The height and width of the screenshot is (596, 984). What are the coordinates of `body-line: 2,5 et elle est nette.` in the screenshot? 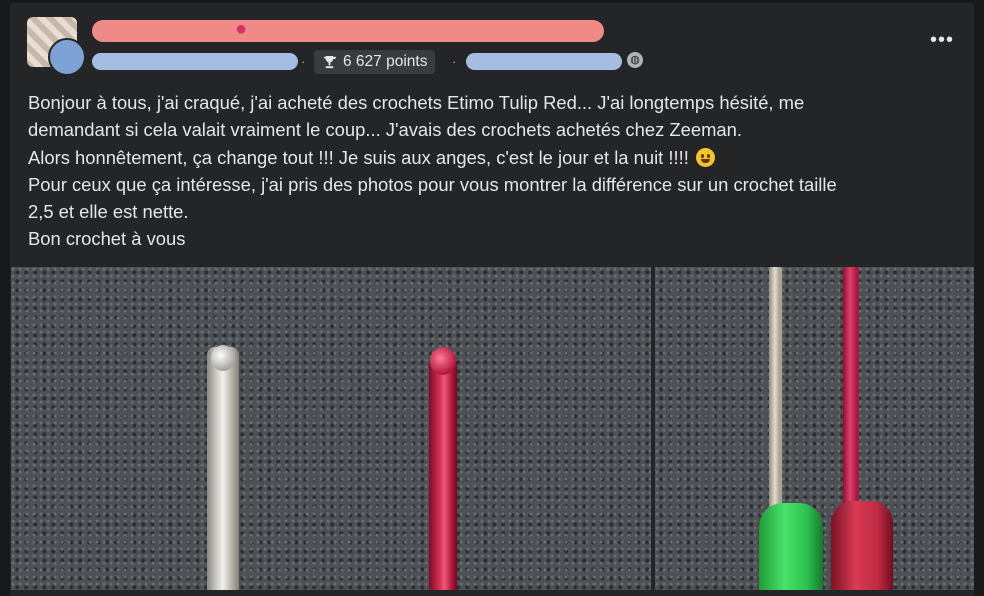 It's located at (108, 212).